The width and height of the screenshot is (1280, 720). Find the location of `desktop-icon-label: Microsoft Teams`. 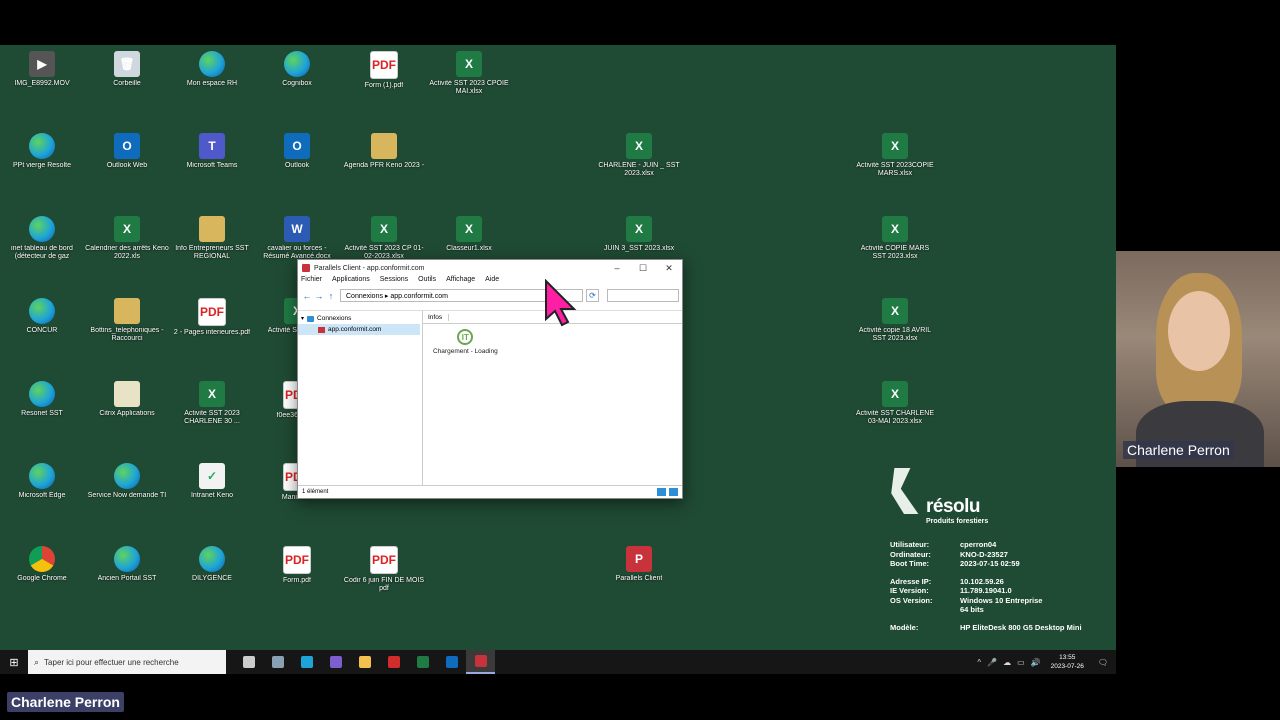

desktop-icon-label: Microsoft Teams is located at coordinates (212, 165).